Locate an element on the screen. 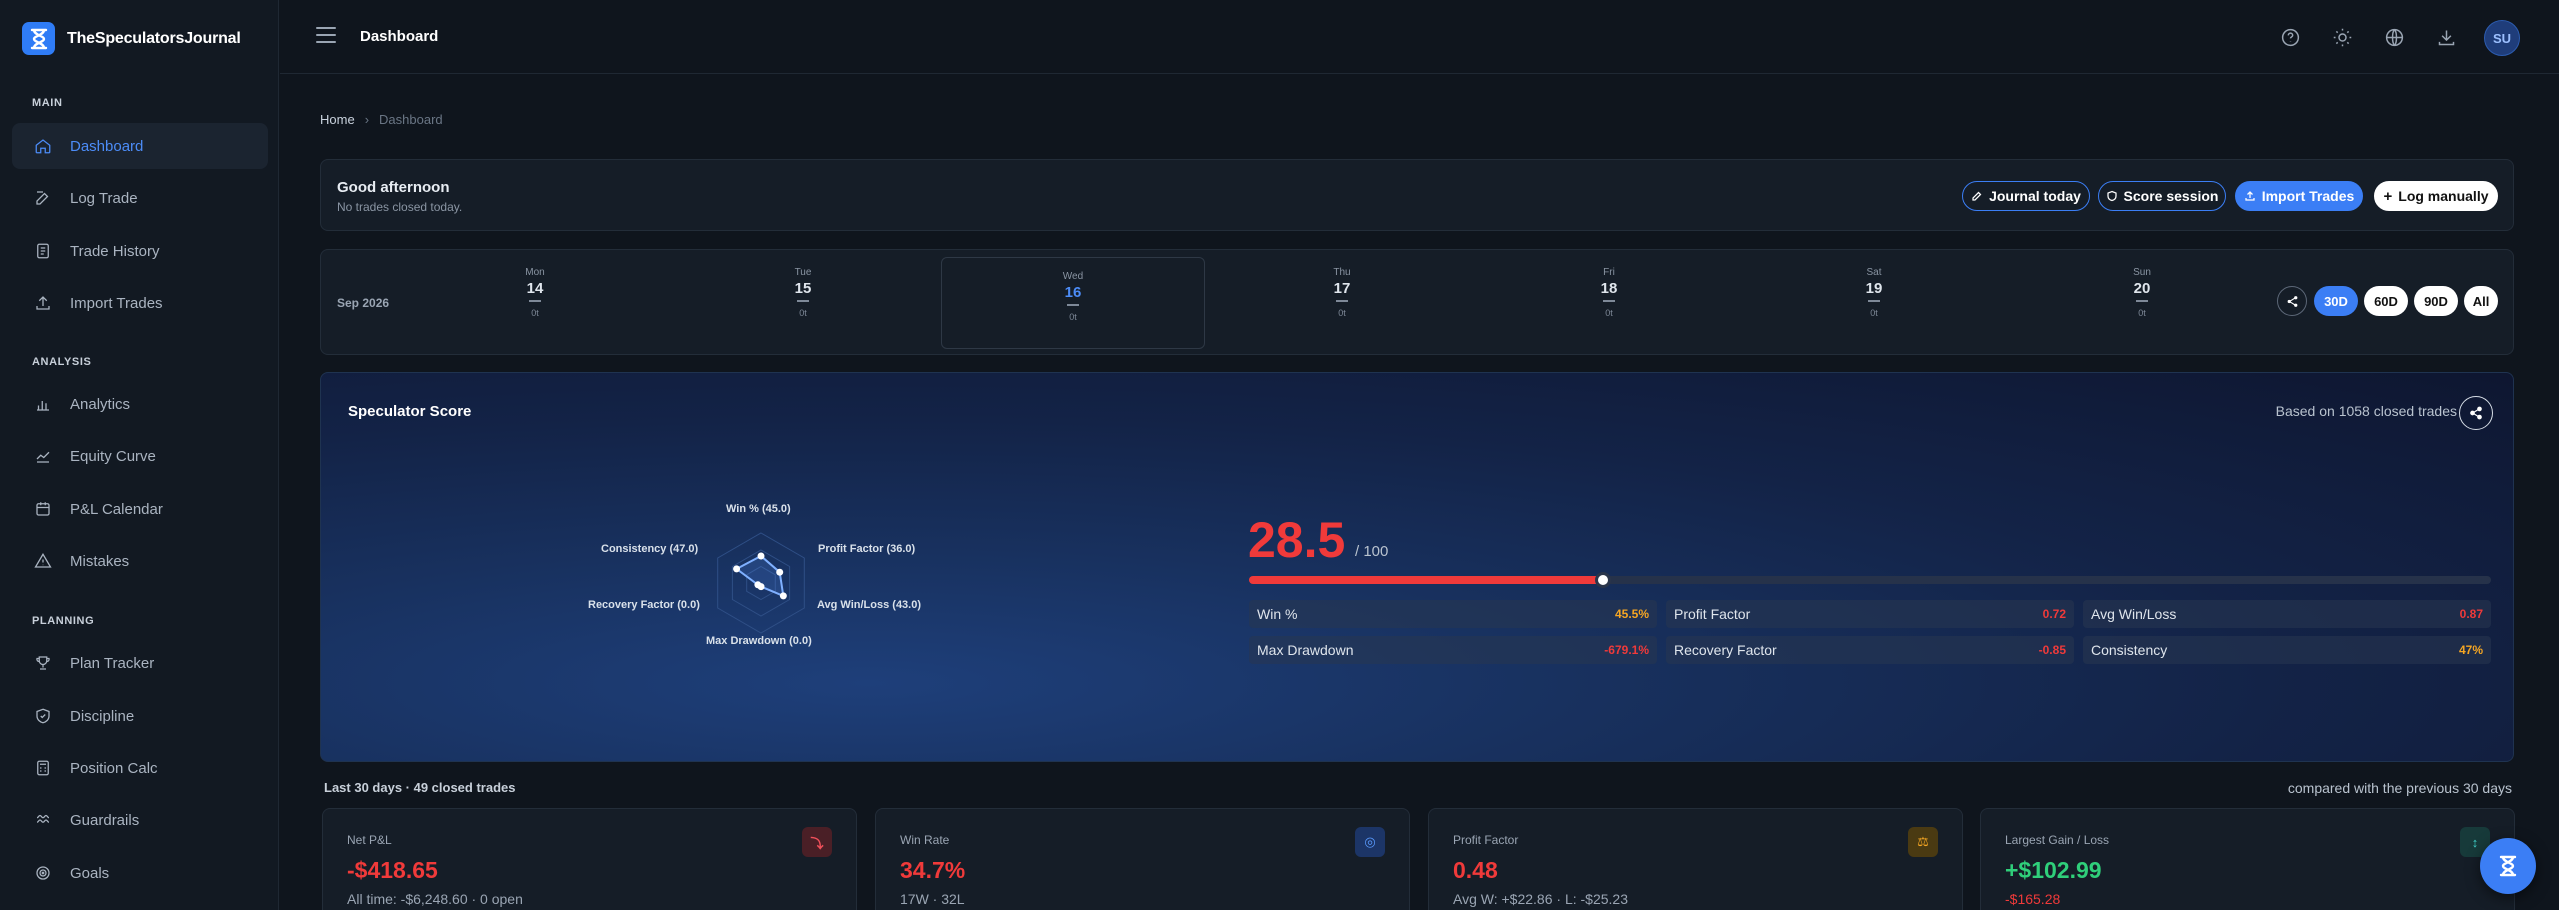 Image resolution: width=2559 pixels, height=910 pixels. sidebar-item-import-trades: Import Trades is located at coordinates (140, 303).